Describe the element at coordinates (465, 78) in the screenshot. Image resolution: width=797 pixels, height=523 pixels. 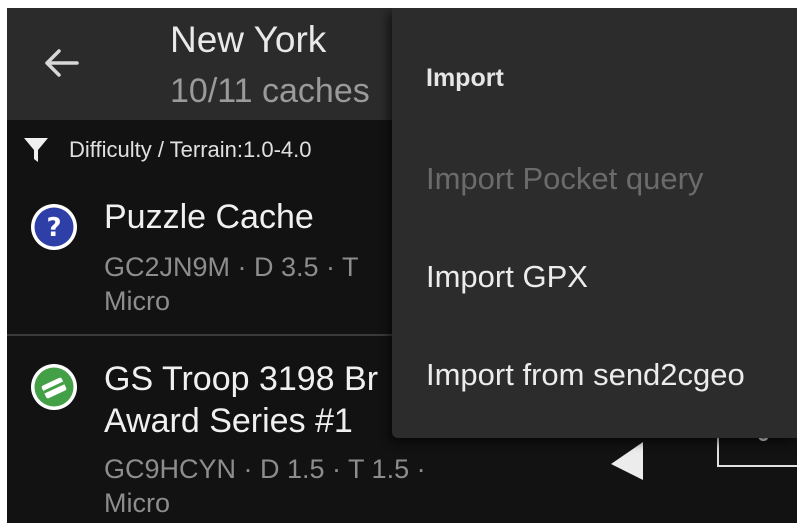
I see `menu-header: Import` at that location.